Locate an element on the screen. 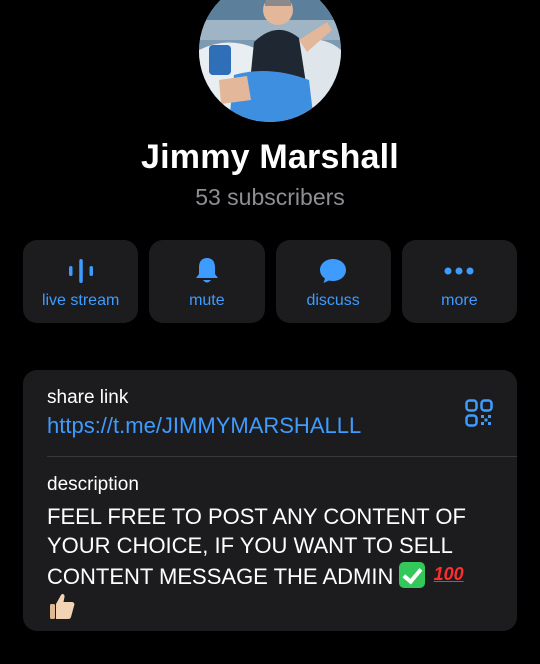 The height and width of the screenshot is (664, 540). bell-icon is located at coordinates (207, 271).